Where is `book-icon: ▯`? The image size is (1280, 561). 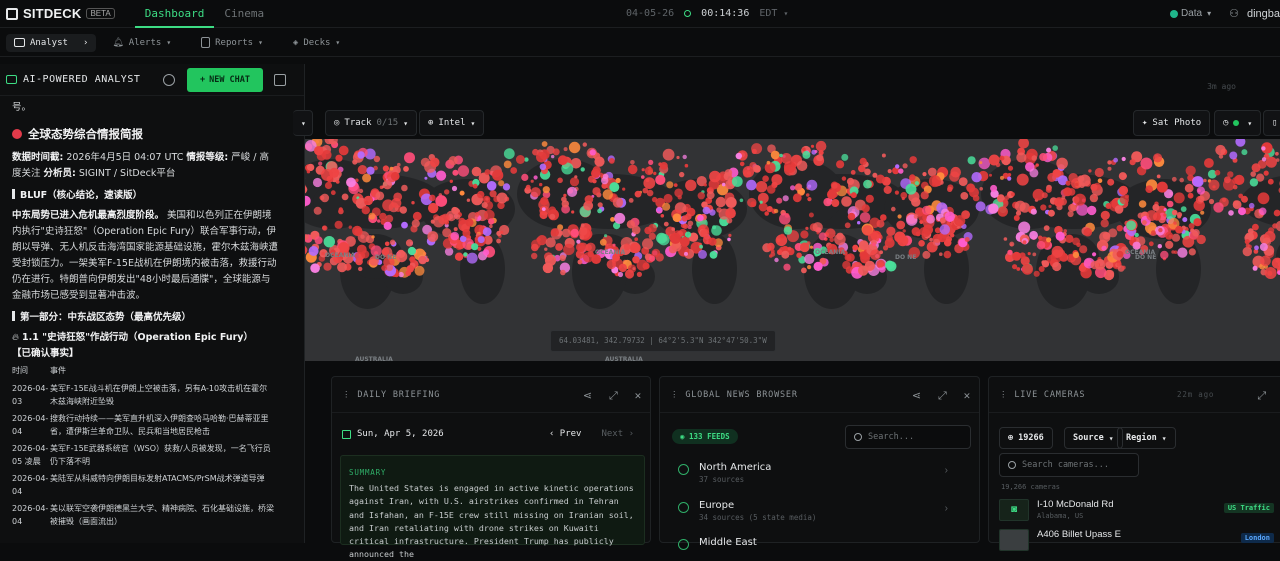 book-icon: ▯ is located at coordinates (1274, 123).